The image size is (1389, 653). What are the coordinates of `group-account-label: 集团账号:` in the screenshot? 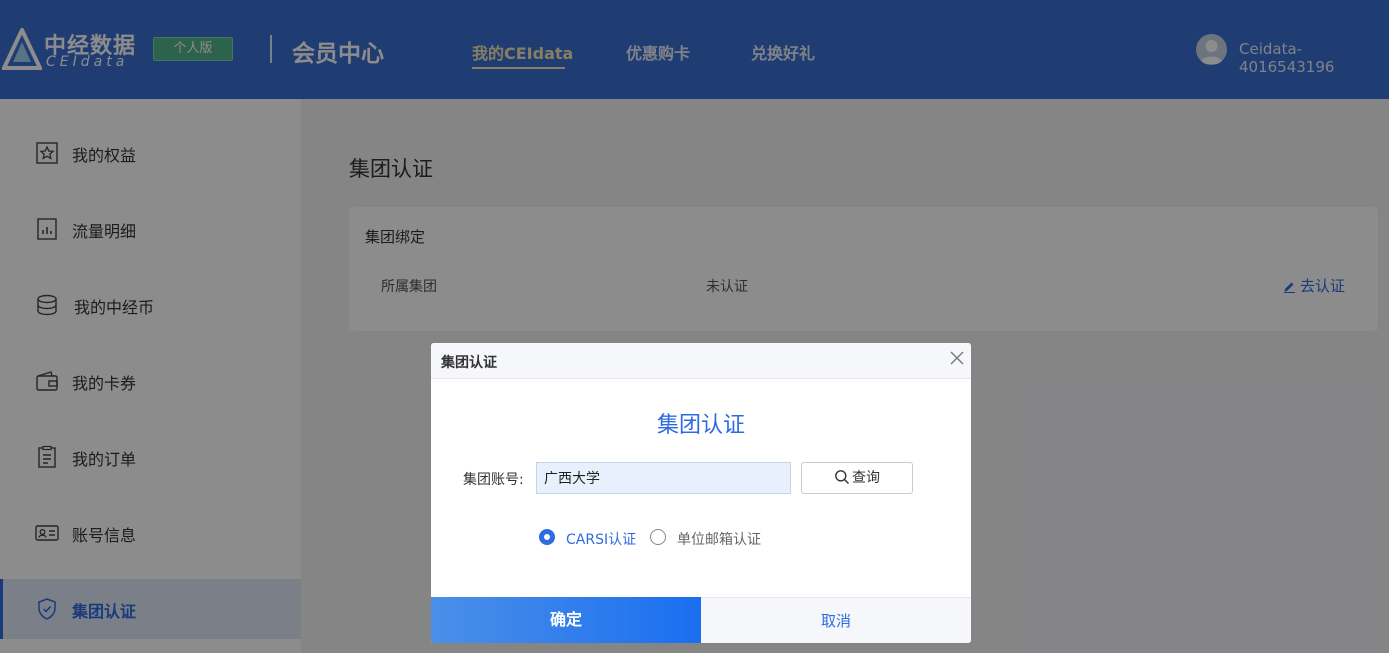 It's located at (493, 480).